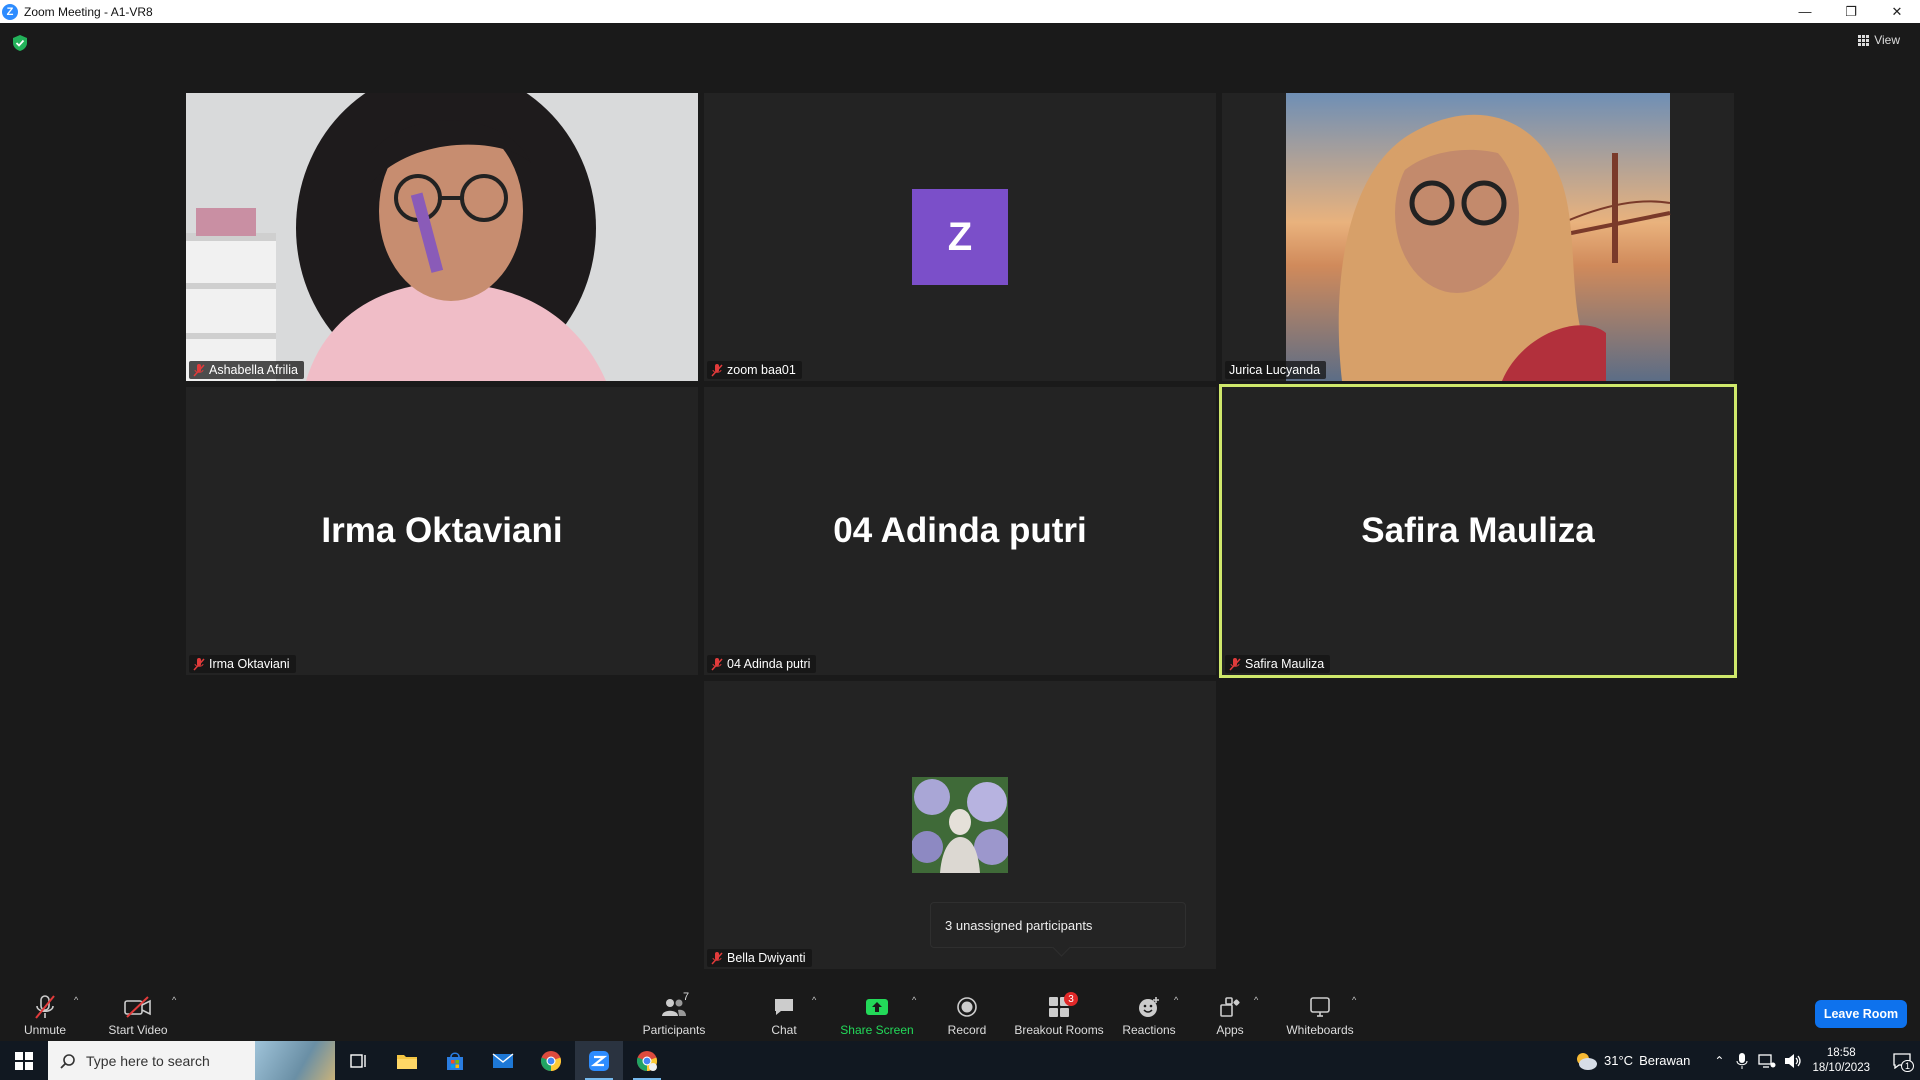 The image size is (1920, 1080). I want to click on chevron-up-icon: ⌃, so click(1719, 1061).